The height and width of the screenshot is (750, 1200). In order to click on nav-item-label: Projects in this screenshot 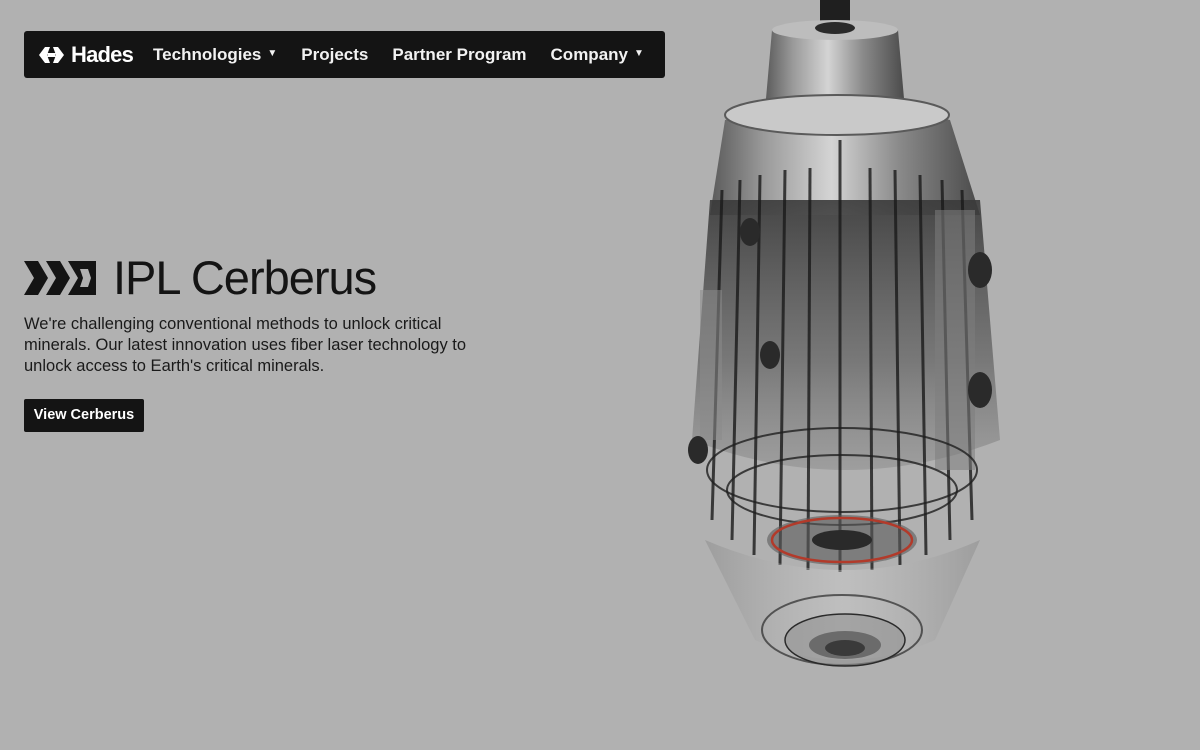, I will do `click(335, 54)`.